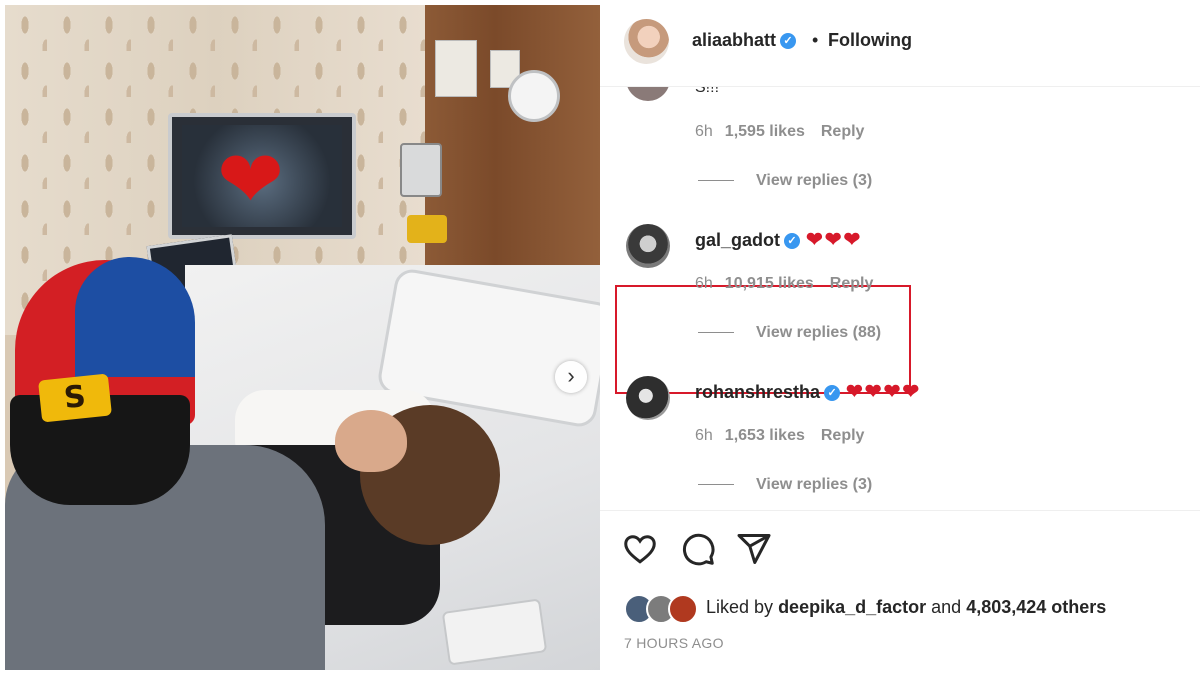 The image size is (1200, 676). What do you see at coordinates (371, 441) in the screenshot?
I see `woman-face` at bounding box center [371, 441].